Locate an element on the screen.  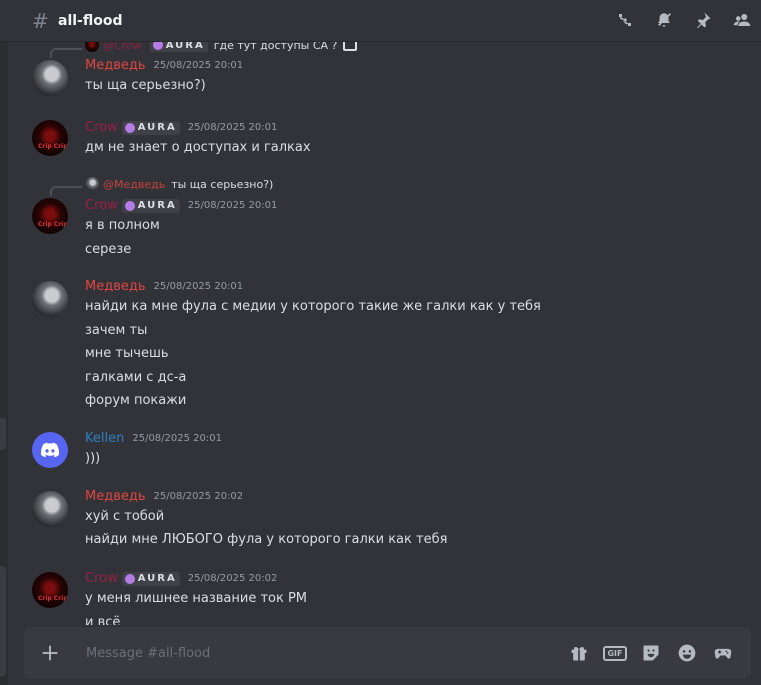
activities-gamepad-icon is located at coordinates (723, 653).